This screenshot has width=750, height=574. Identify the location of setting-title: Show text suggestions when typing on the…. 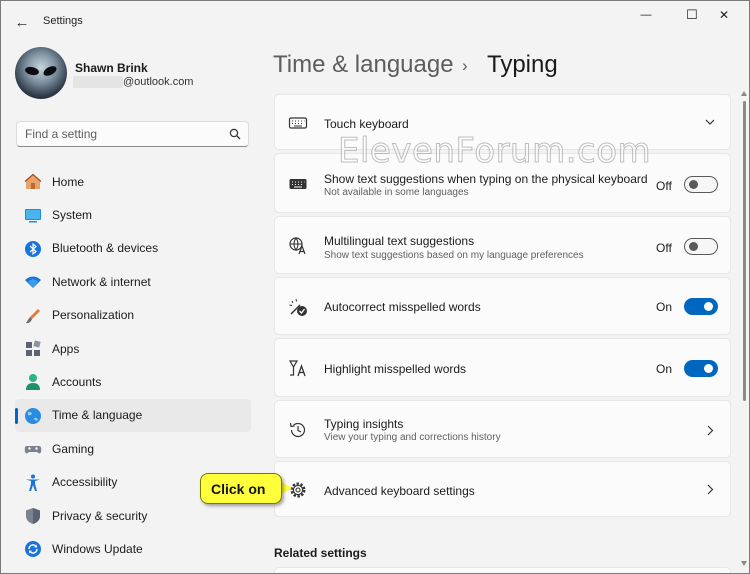
(486, 179).